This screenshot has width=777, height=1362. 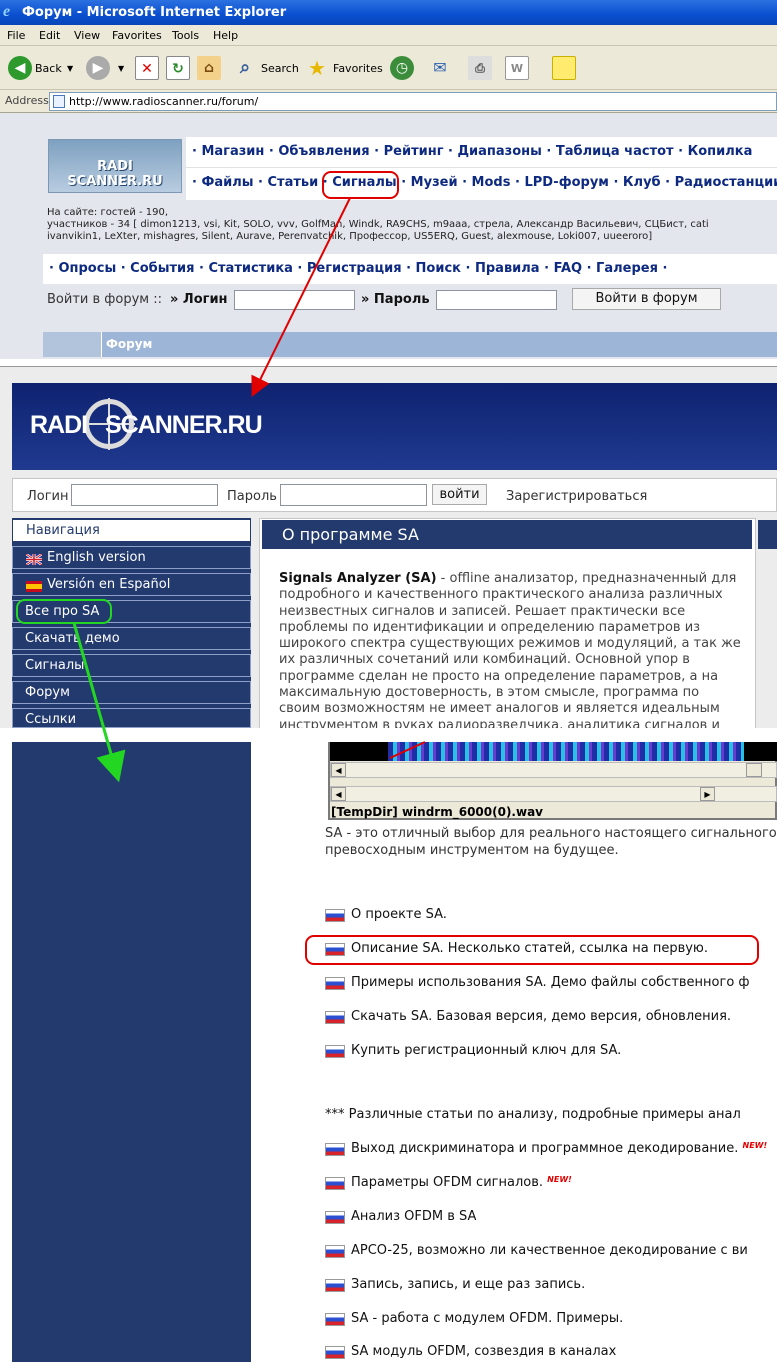 What do you see at coordinates (407, 750) in the screenshot?
I see `red-arrow-partial` at bounding box center [407, 750].